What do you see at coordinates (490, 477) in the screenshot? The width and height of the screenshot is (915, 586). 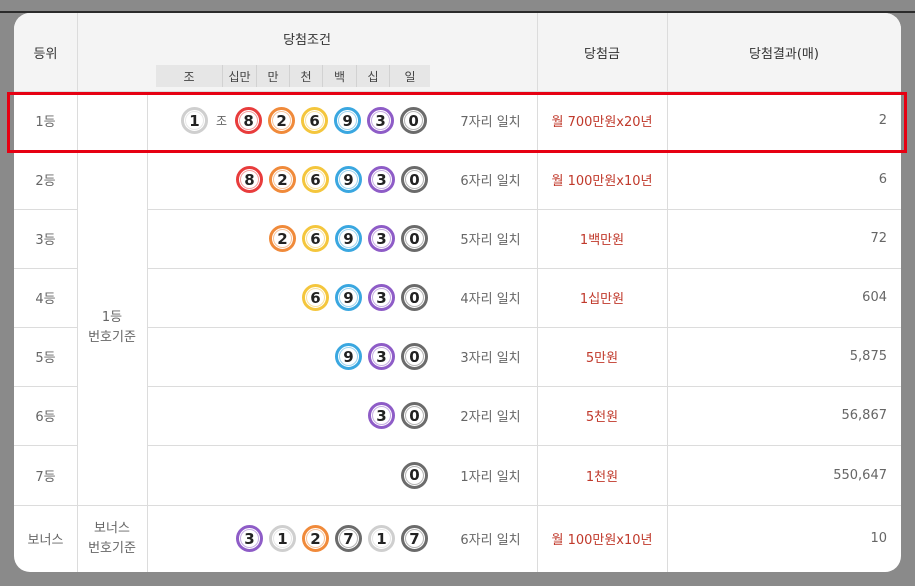 I see `row-match: 1자리 일치` at bounding box center [490, 477].